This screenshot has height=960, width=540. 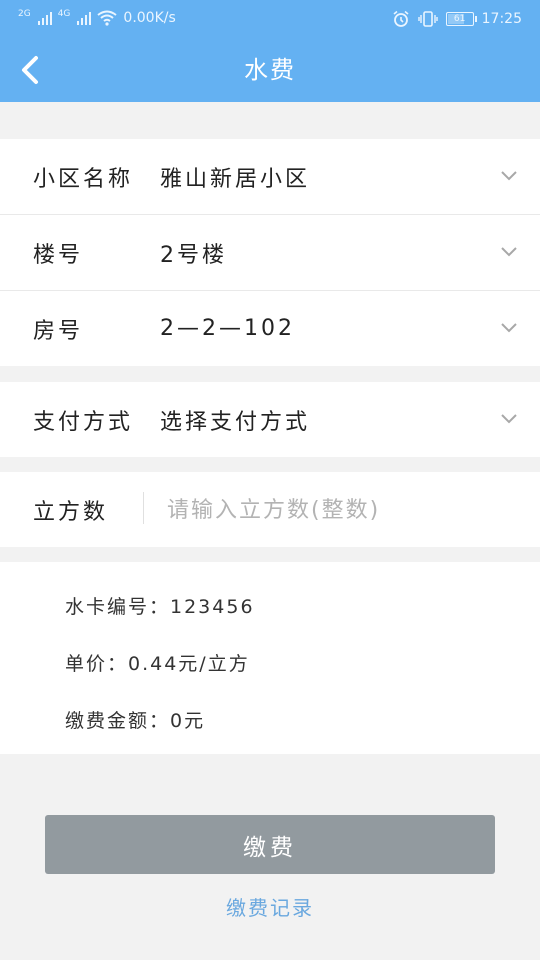 I want to click on app-bar: 水费, so click(x=270, y=70).